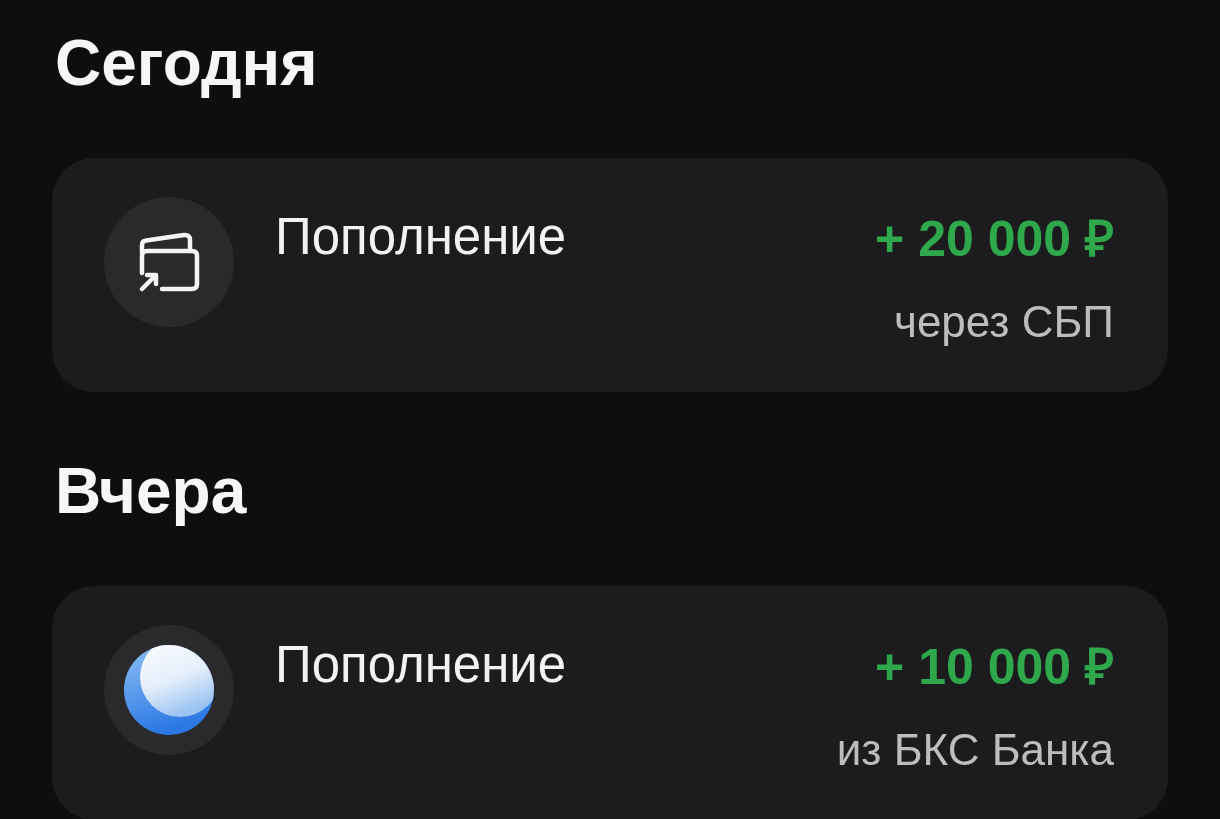  Describe the element at coordinates (169, 689) in the screenshot. I see `sphere-icon` at that location.